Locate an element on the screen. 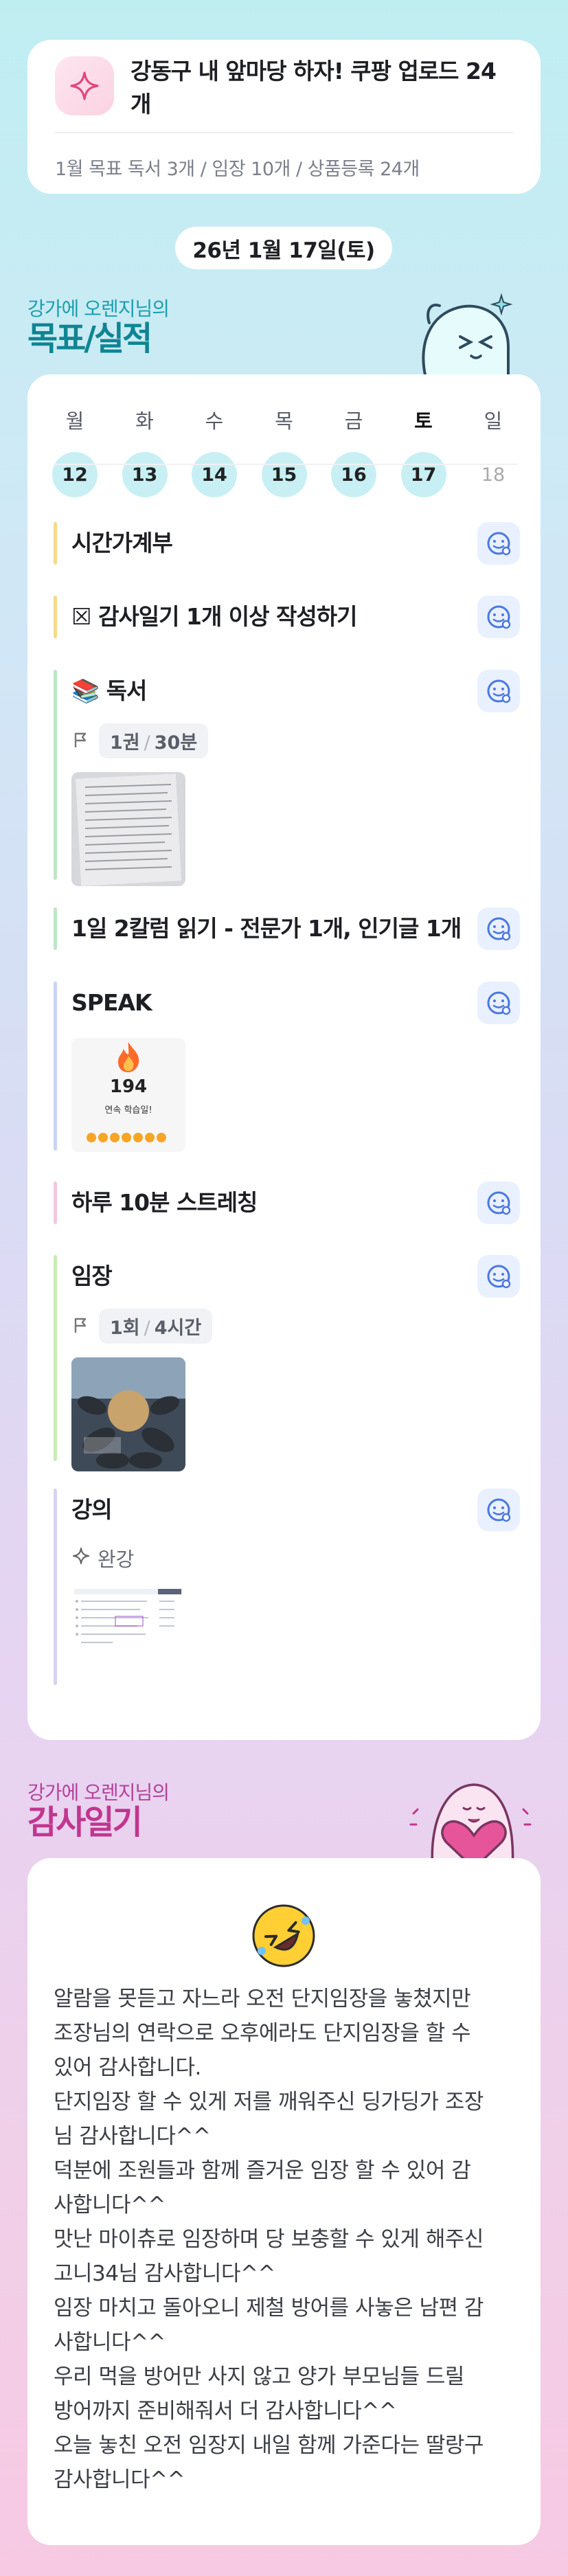 The image size is (568, 2576). diary-line: 오늘 놓친 오전 임장지 내일 함께 가준다는 딸랑구 is located at coordinates (269, 2445).